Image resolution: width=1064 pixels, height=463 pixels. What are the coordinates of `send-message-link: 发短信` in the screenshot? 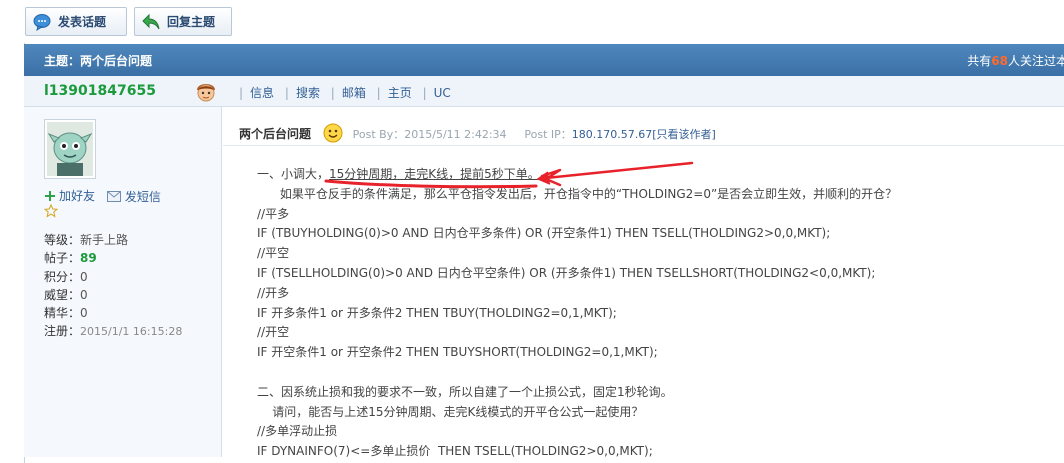 It's located at (133, 196).